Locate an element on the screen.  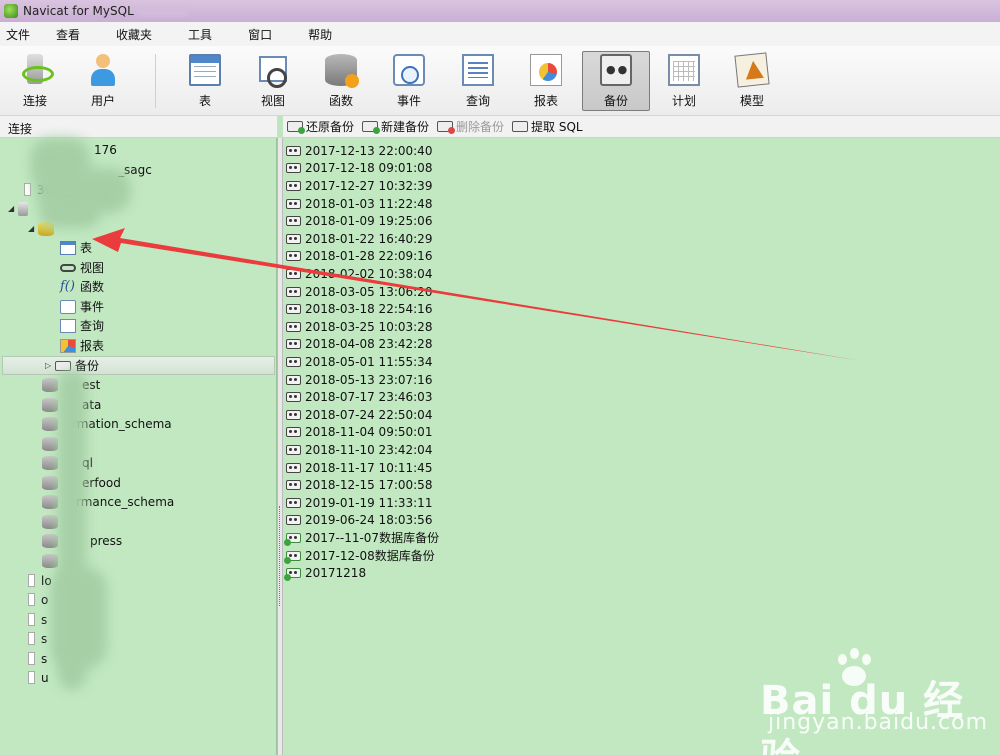
backup-file-item: 2018-05-13 23:07:16 is located at coordinates (359, 380).